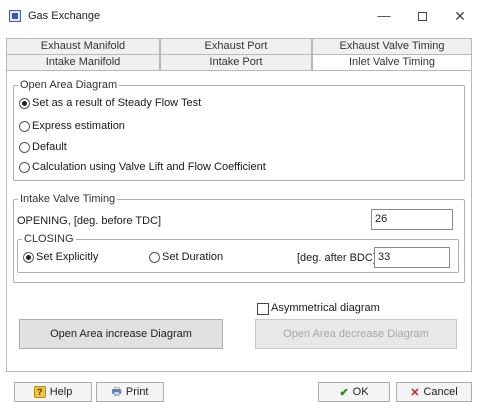 This screenshot has width=480, height=402. What do you see at coordinates (412, 219) in the screenshot?
I see `opening-input: 26` at bounding box center [412, 219].